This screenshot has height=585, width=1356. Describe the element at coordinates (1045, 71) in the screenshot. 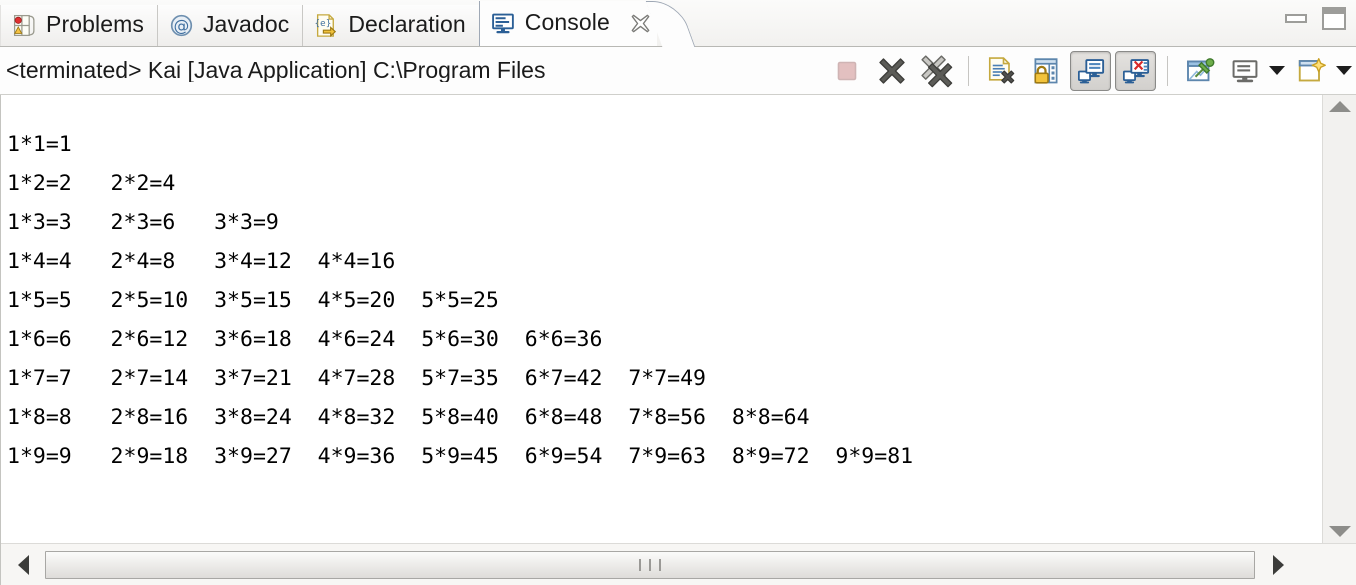

I see `scroll-lock-button` at that location.